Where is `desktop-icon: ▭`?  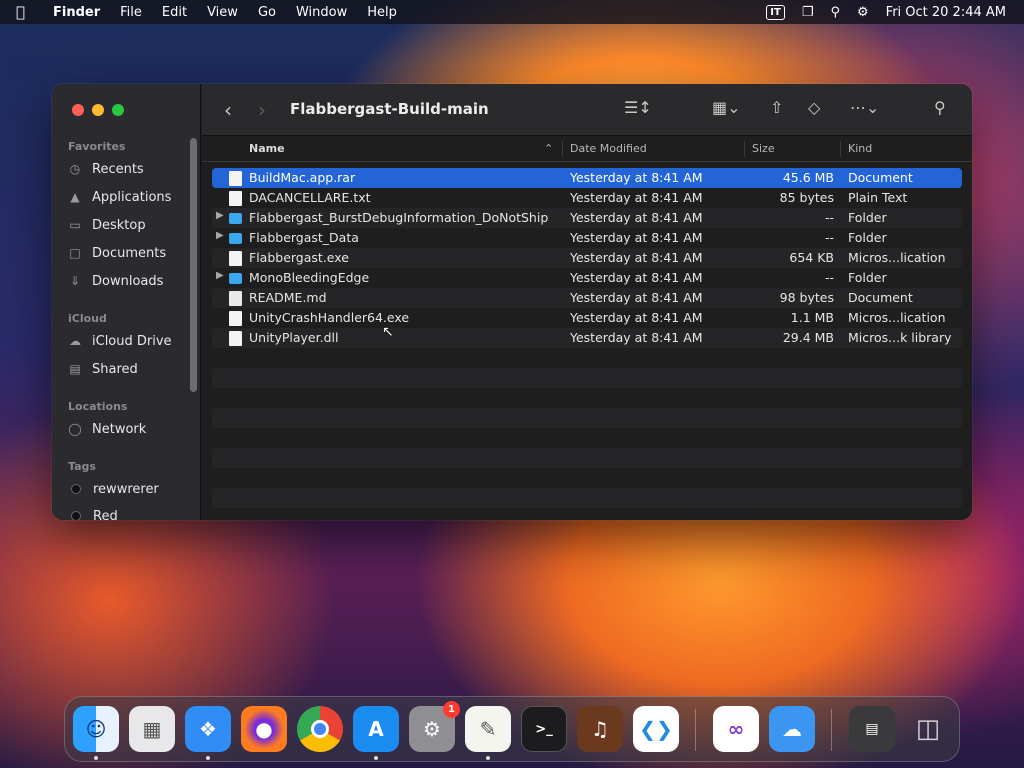 desktop-icon: ▭ is located at coordinates (75, 225).